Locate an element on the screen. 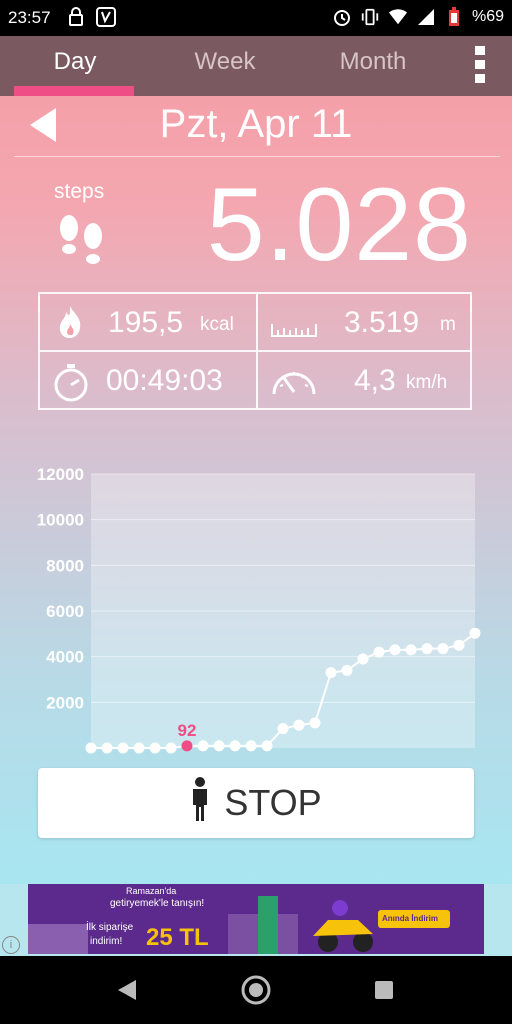  calories-stat: 195,5 kcal is located at coordinates (148, 322).